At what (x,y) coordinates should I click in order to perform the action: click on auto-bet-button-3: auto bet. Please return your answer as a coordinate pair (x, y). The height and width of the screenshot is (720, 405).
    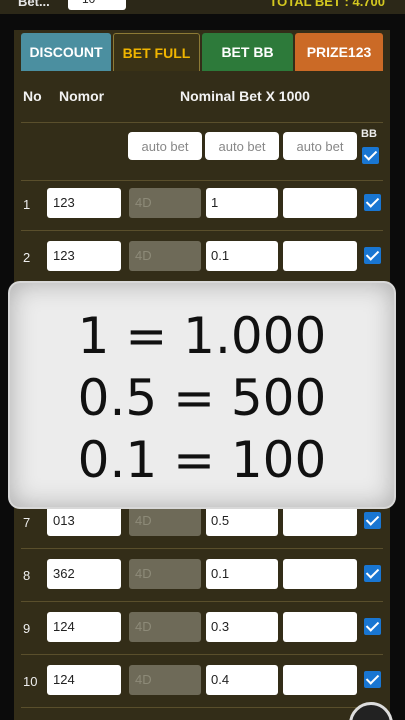
    Looking at the image, I should click on (320, 146).